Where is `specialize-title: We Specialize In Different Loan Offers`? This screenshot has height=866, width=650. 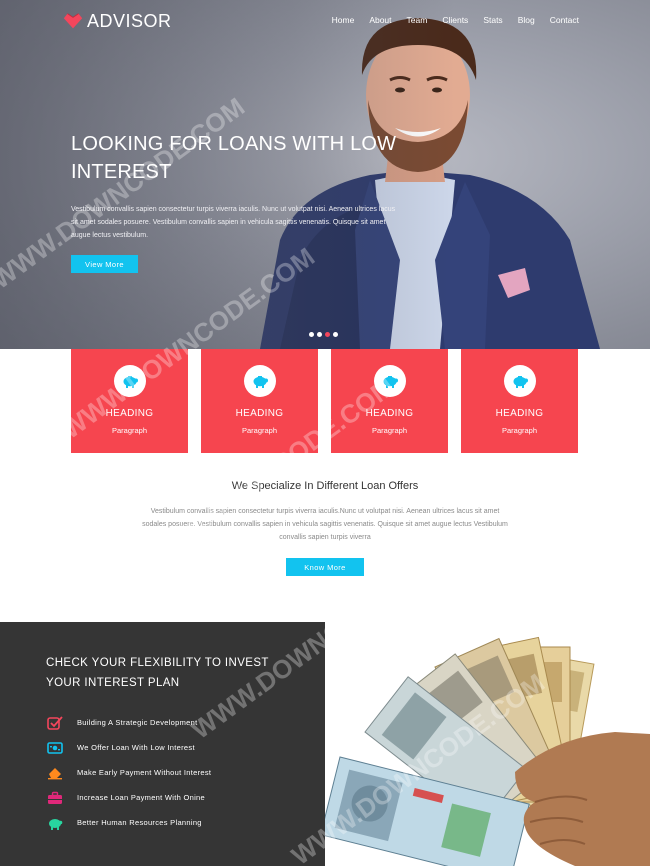 specialize-title: We Specialize In Different Loan Offers is located at coordinates (325, 486).